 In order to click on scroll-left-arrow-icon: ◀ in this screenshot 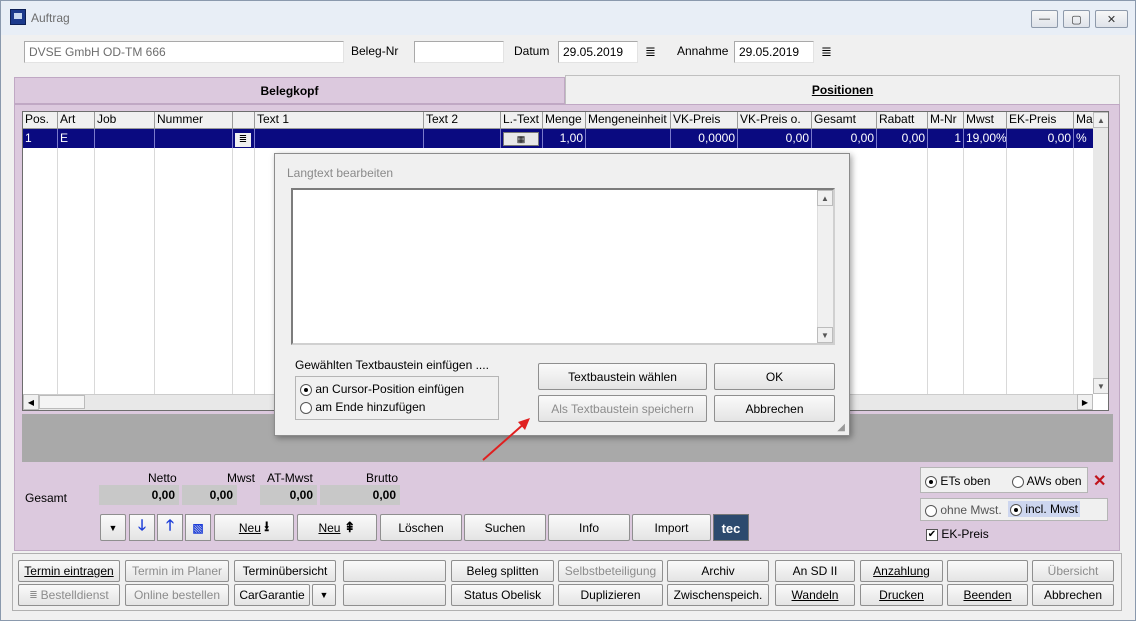, I will do `click(31, 402)`.